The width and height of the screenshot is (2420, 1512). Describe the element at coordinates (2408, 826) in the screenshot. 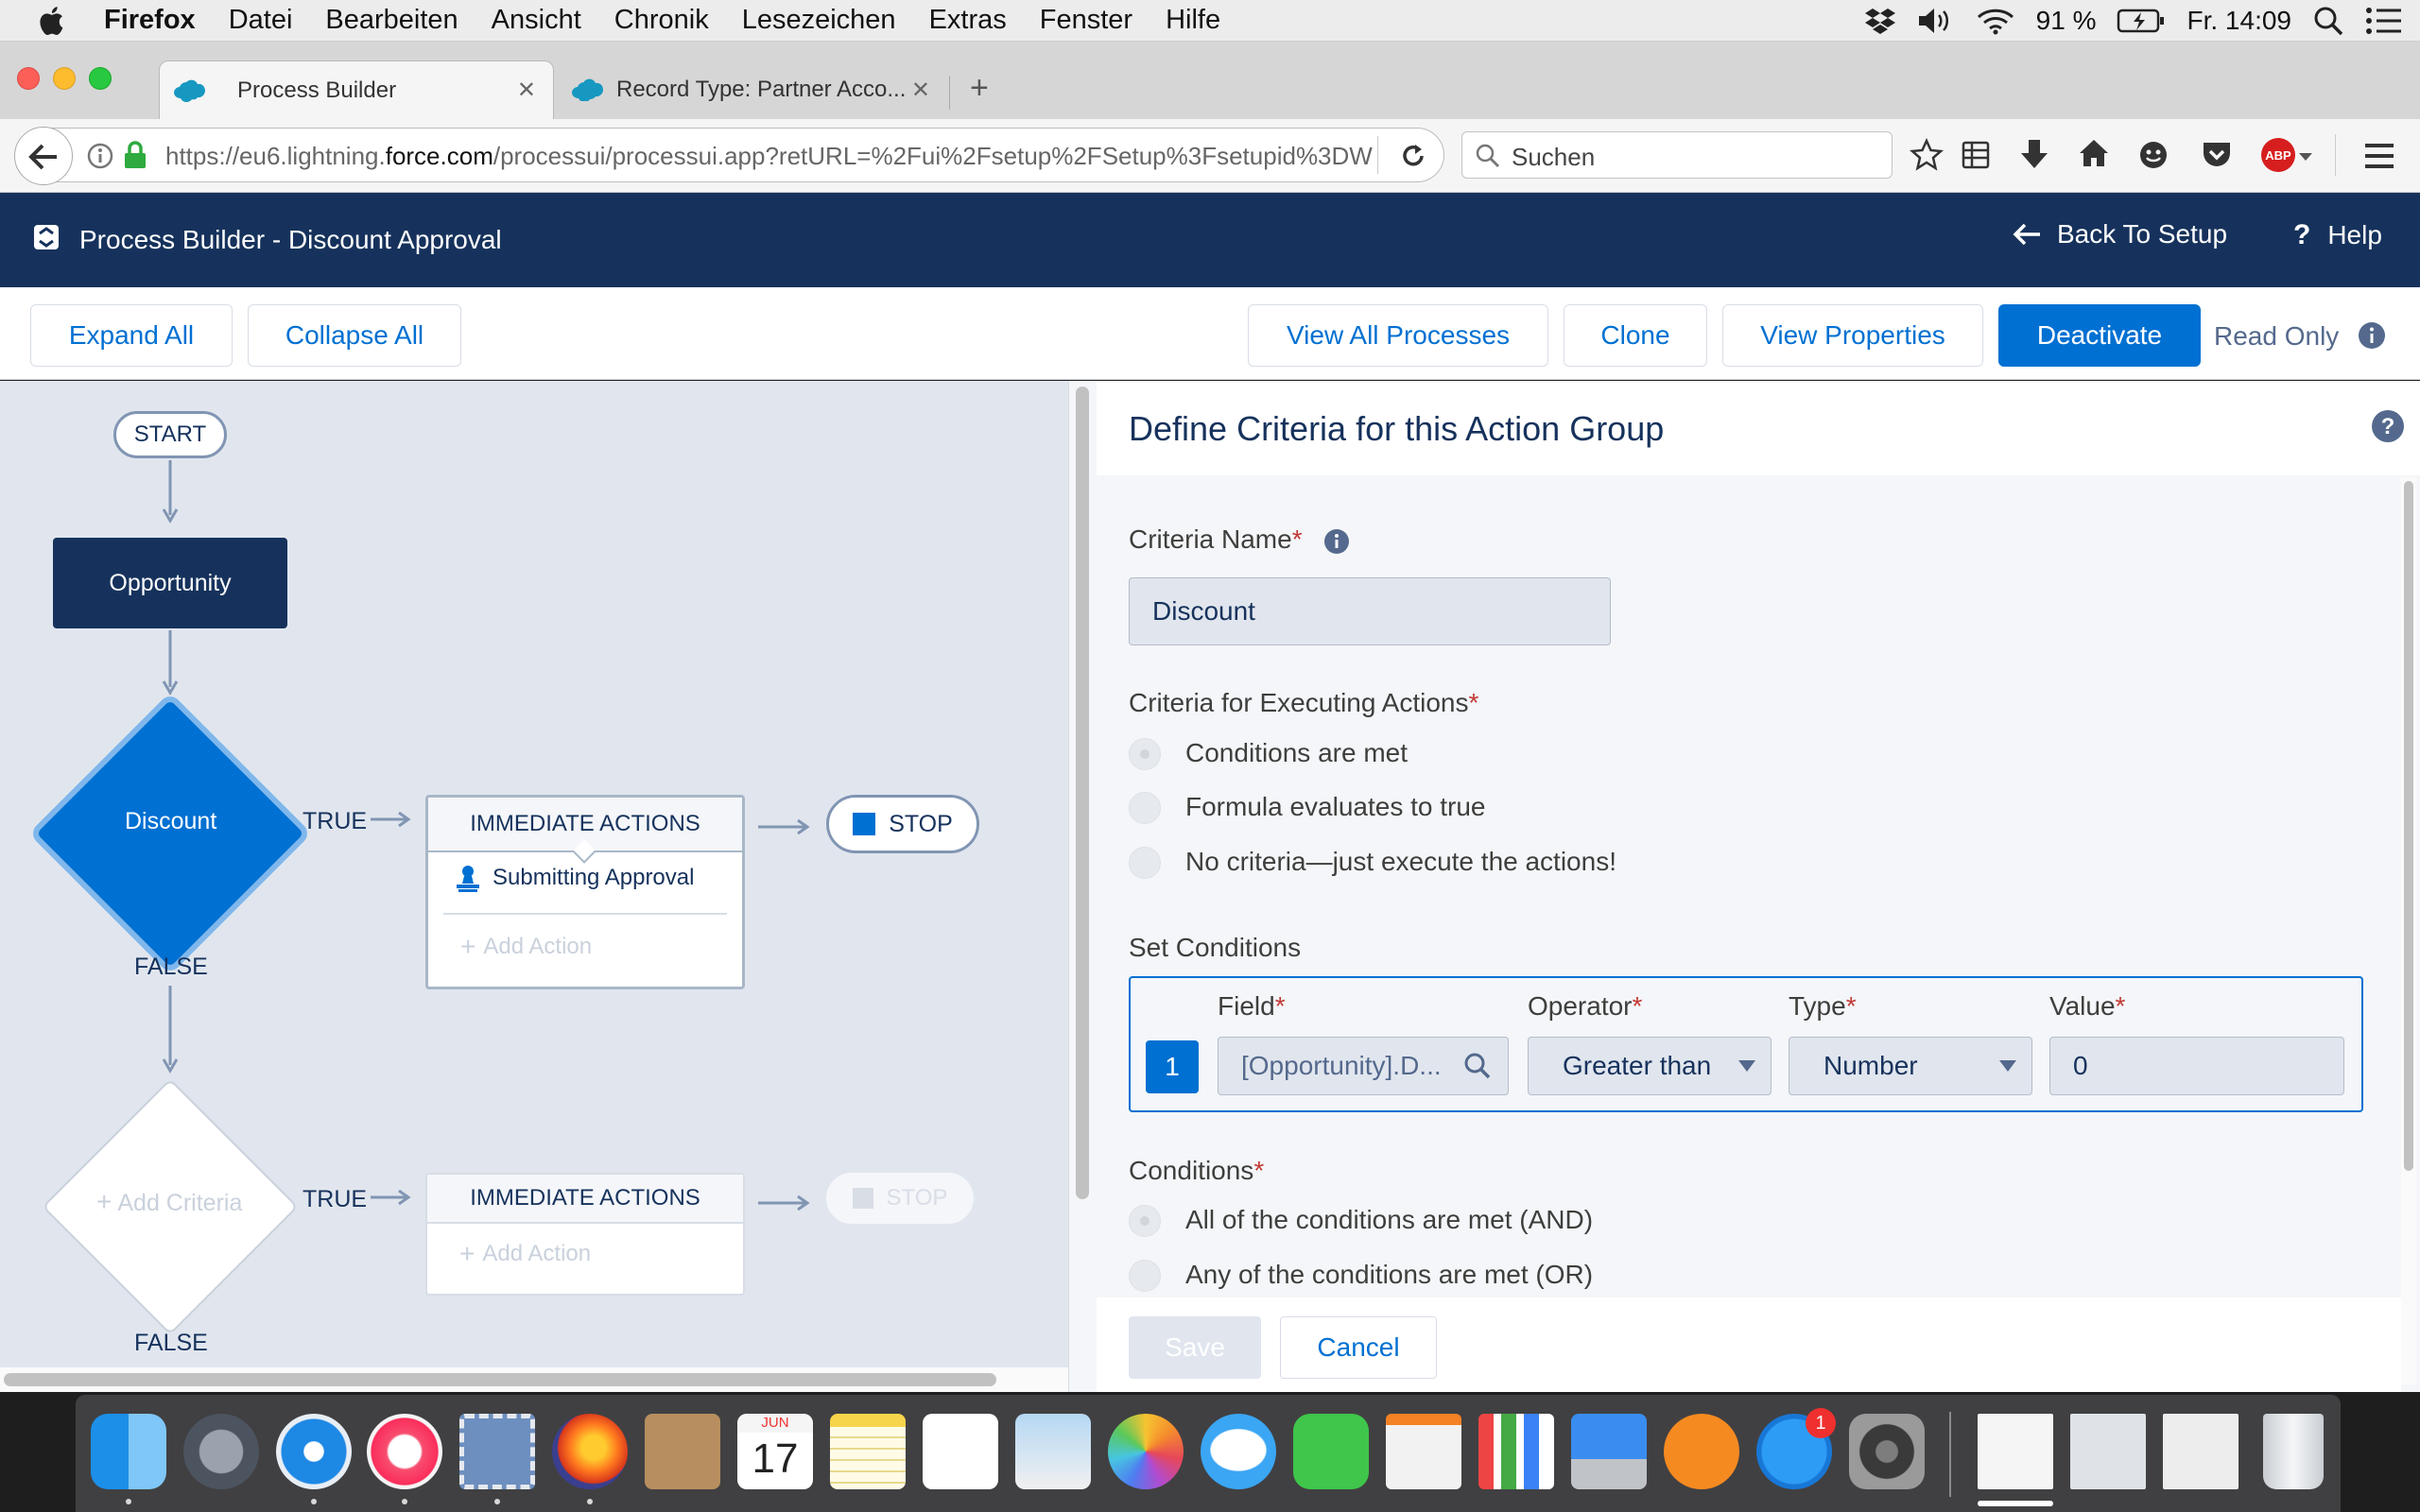

I see `panel-scrollbar-thumb` at that location.